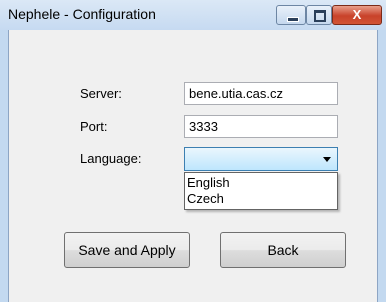 This screenshot has height=302, width=386. I want to click on server-input: bene.utia.cas.cz, so click(261, 93).